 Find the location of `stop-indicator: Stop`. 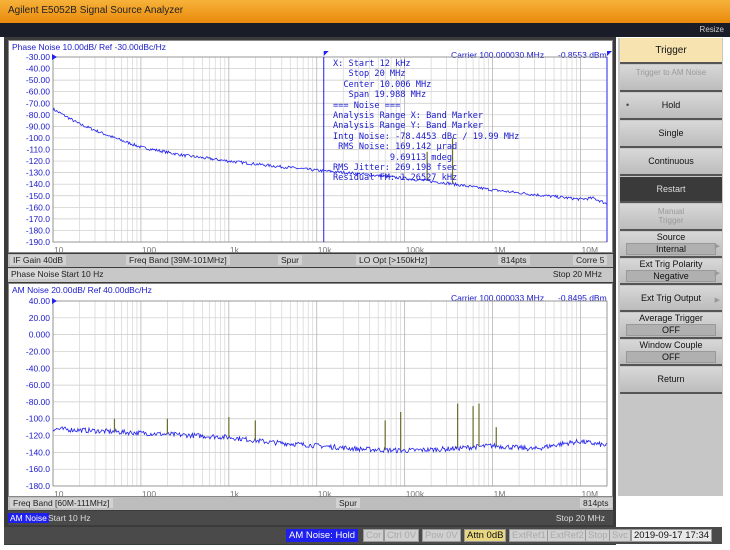

stop-indicator: Stop is located at coordinates (598, 535).